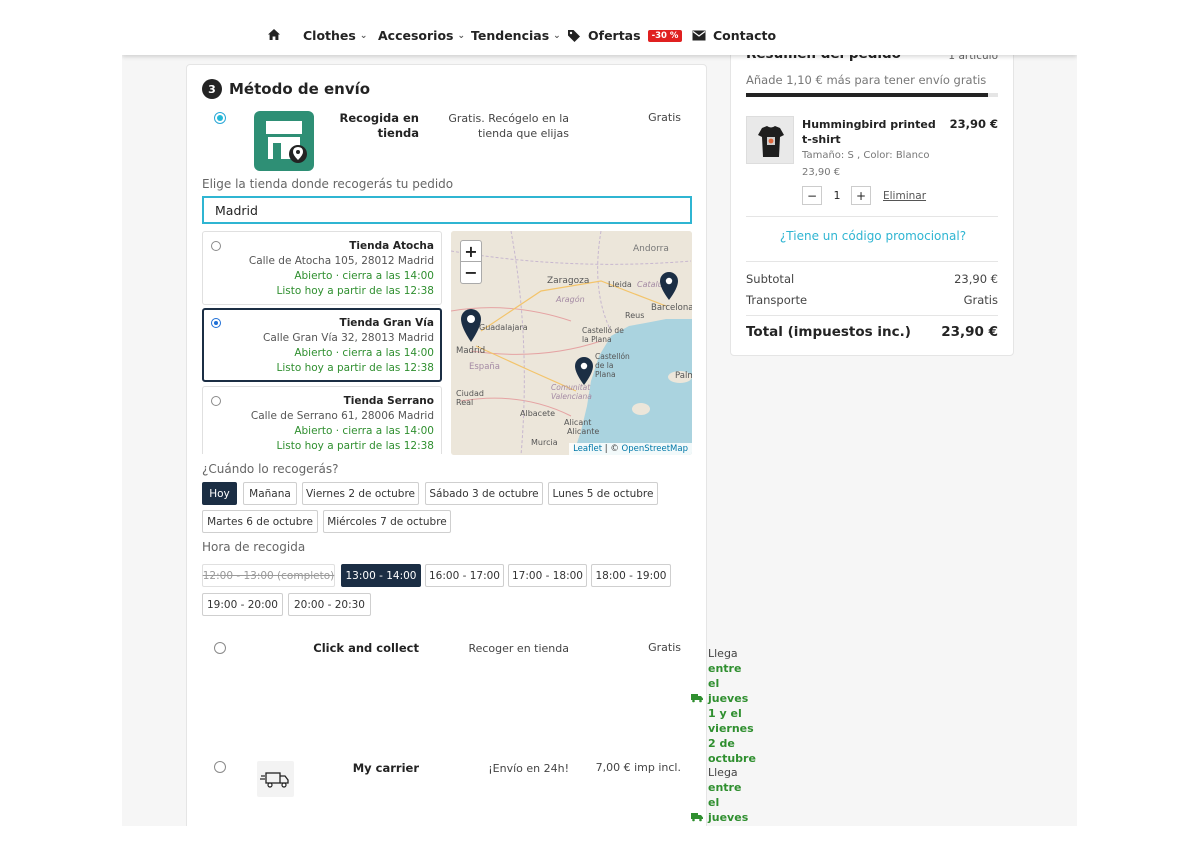 This screenshot has height=844, width=1200. I want to click on subtotal-row: Subtotal 23,90 €, so click(872, 279).